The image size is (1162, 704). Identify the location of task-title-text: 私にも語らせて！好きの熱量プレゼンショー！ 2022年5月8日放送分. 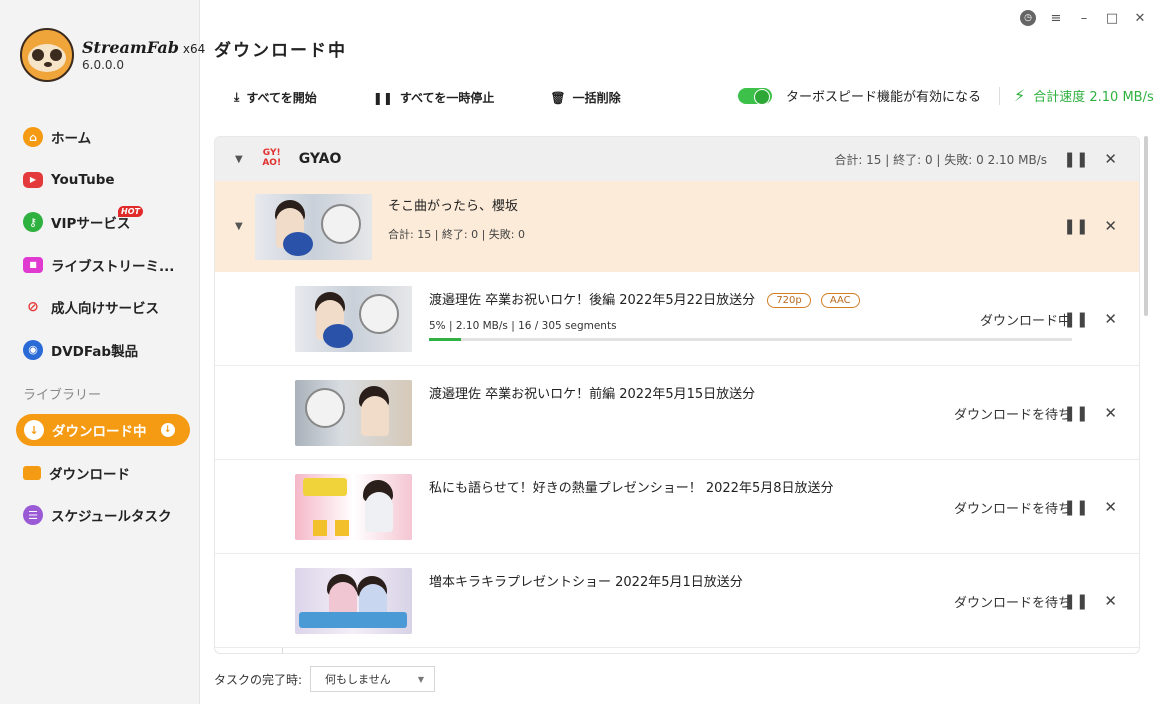
(631, 488).